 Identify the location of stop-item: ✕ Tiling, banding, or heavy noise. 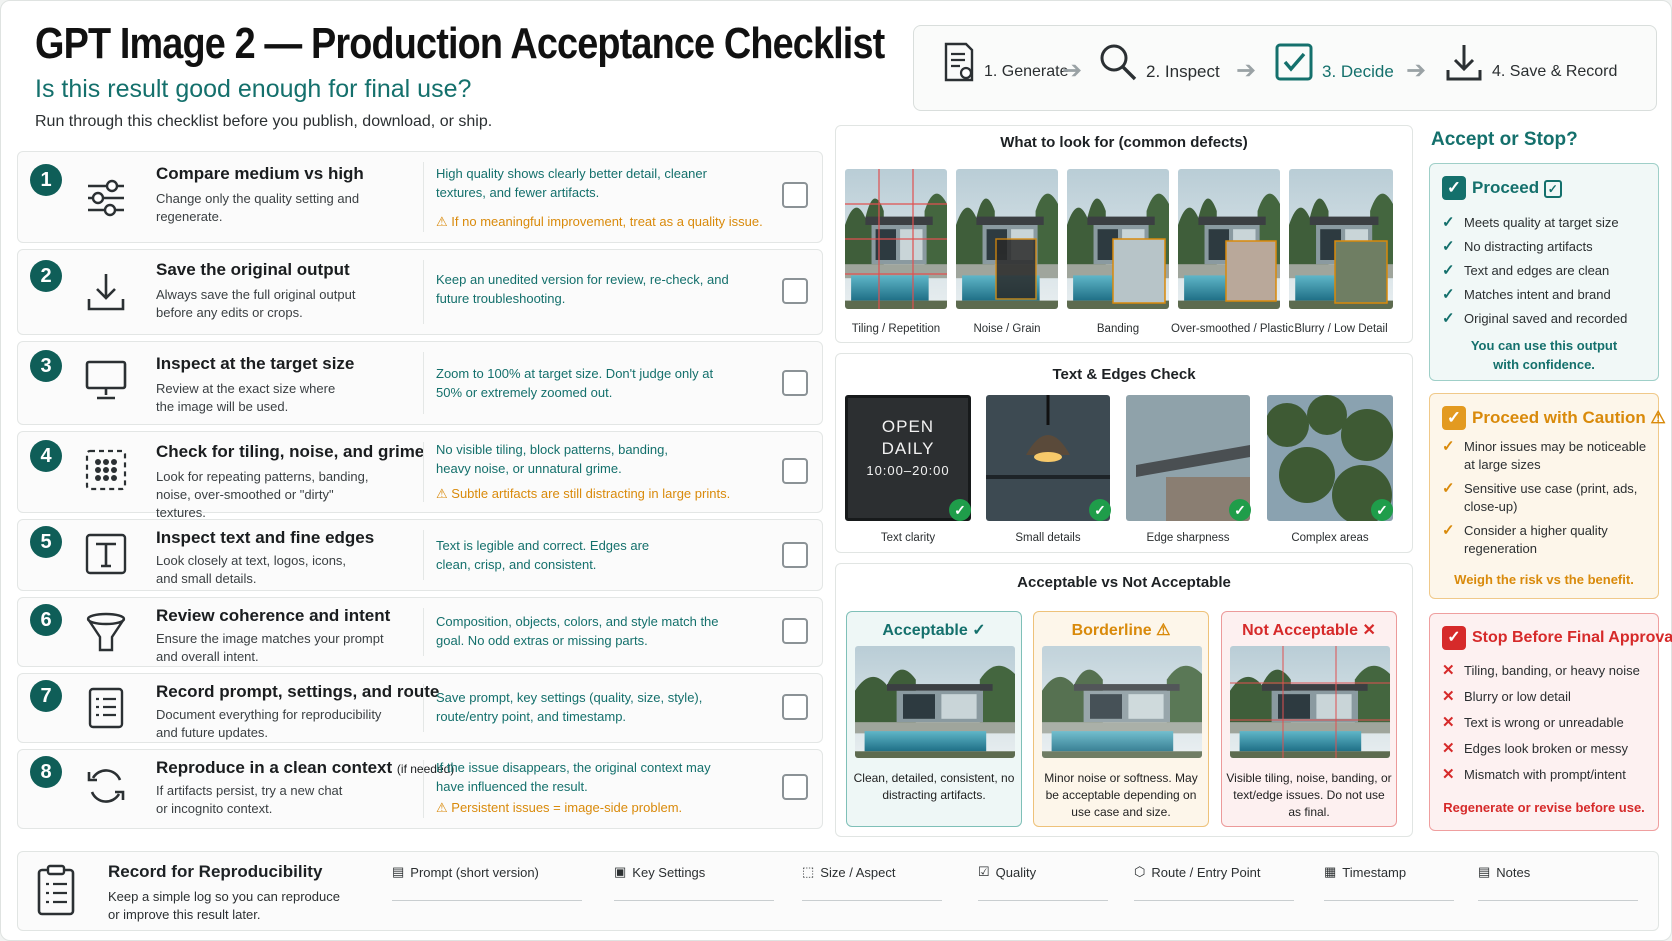
(1541, 670).